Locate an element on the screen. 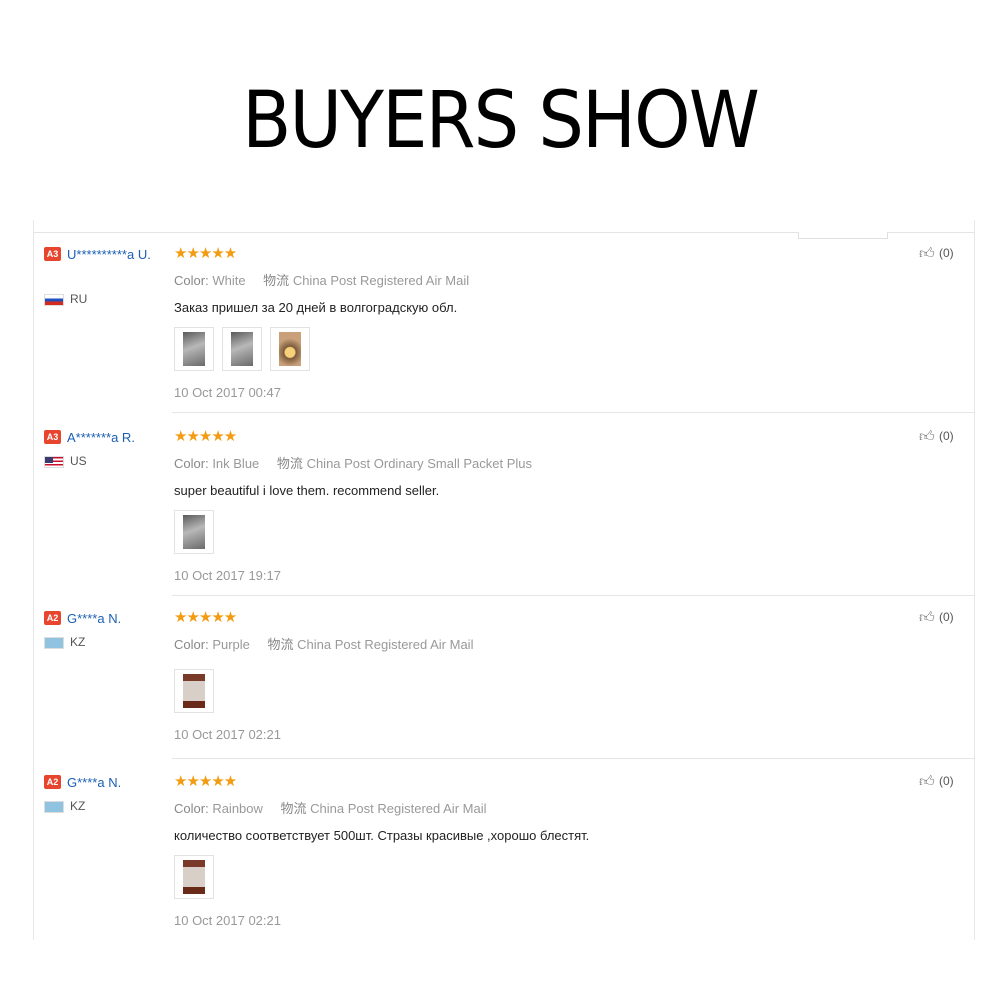 The image size is (1000, 1000). color-value: Purple is located at coordinates (231, 644).